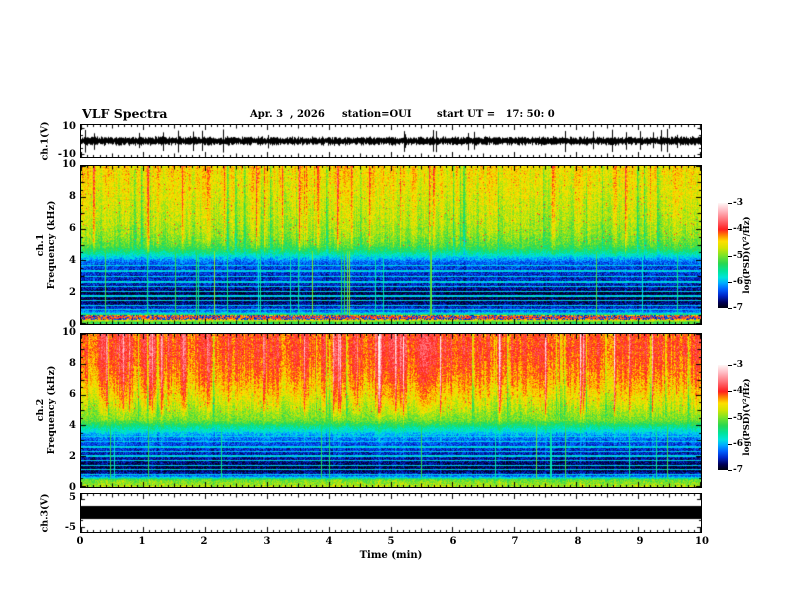 The width and height of the screenshot is (792, 612). What do you see at coordinates (640, 541) in the screenshot?
I see `x-tick-label: 9` at bounding box center [640, 541].